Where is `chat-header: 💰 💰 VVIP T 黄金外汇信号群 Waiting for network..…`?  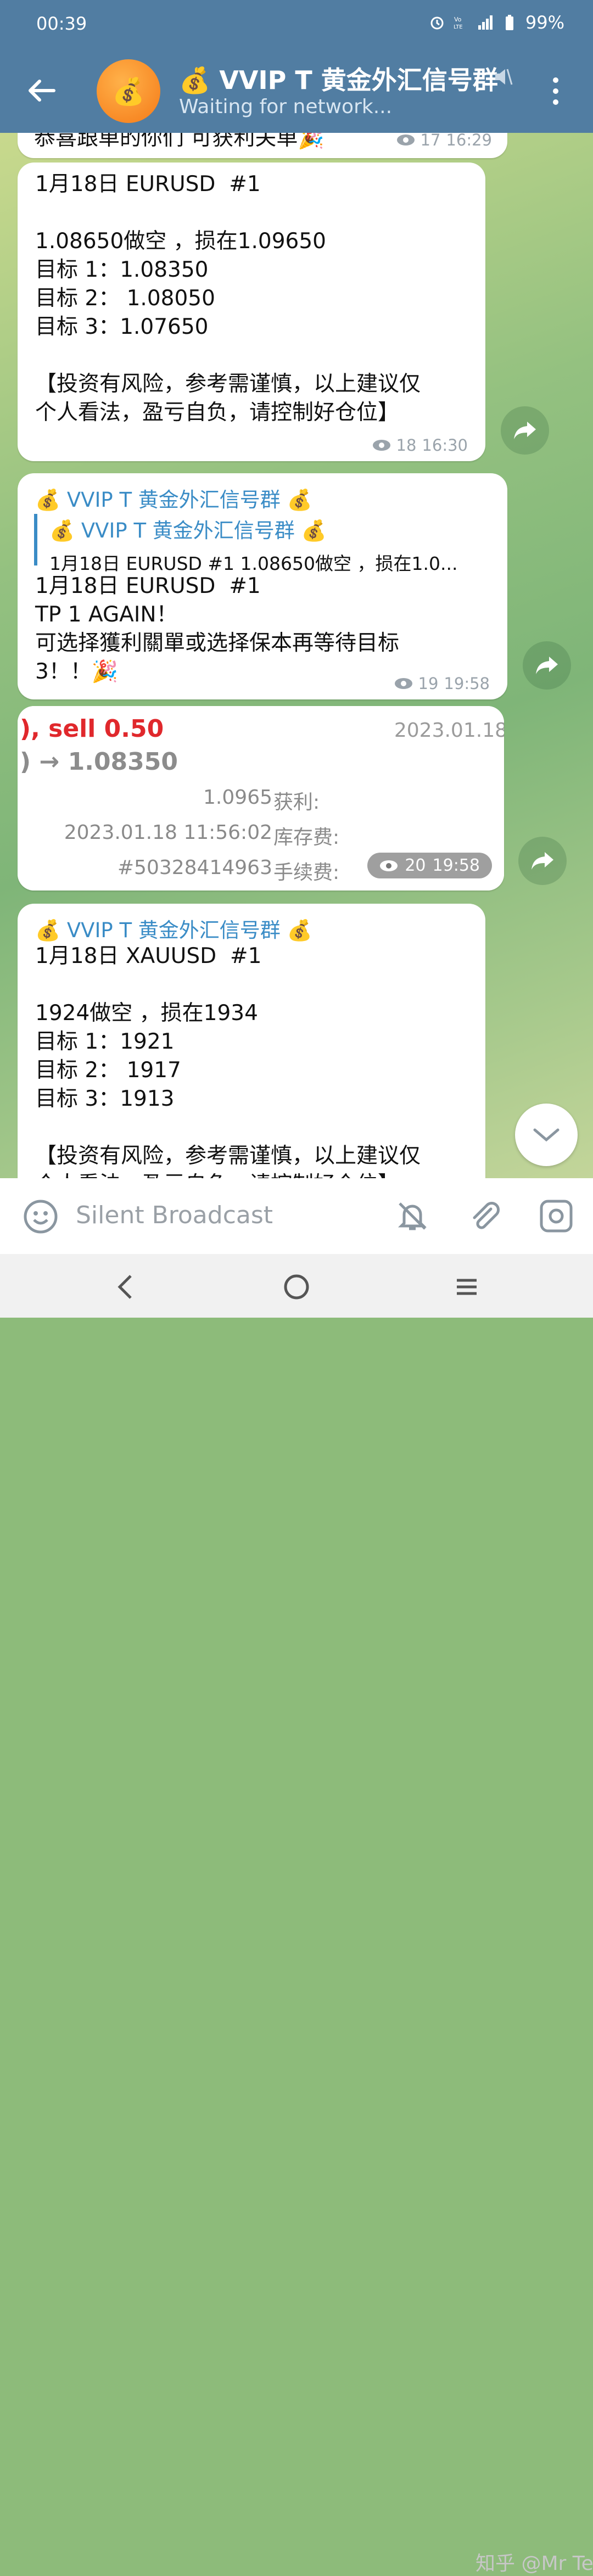 chat-header: 💰 💰 VVIP T 黄金外汇信号群 Waiting for network..… is located at coordinates (296, 90).